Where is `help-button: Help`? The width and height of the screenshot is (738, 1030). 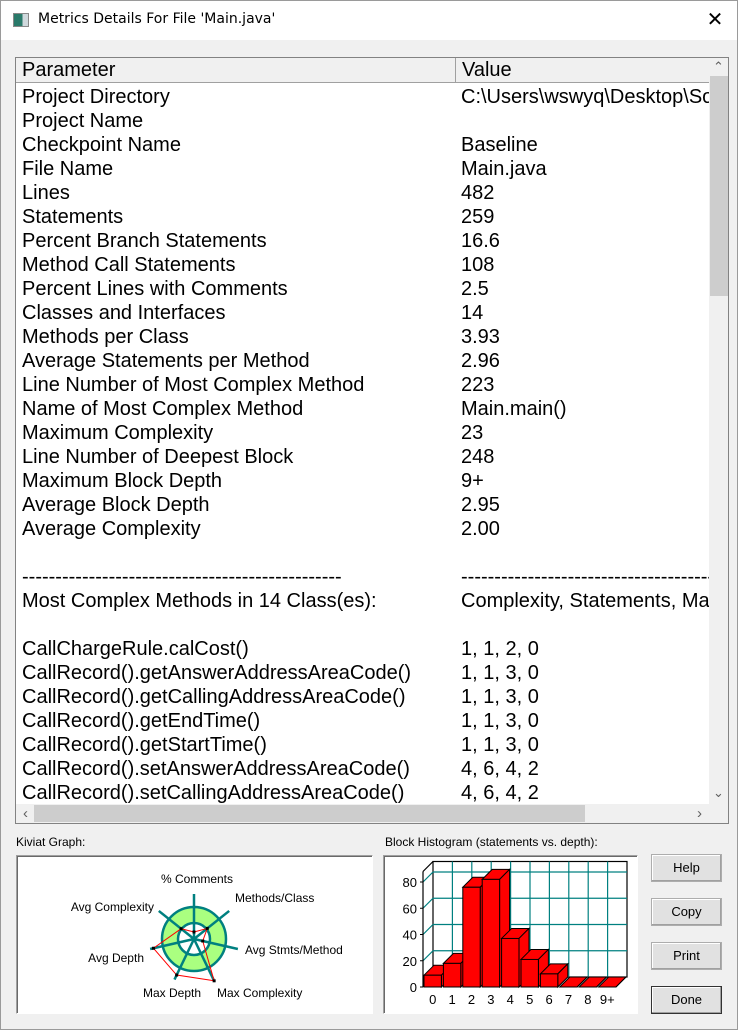 help-button: Help is located at coordinates (686, 868).